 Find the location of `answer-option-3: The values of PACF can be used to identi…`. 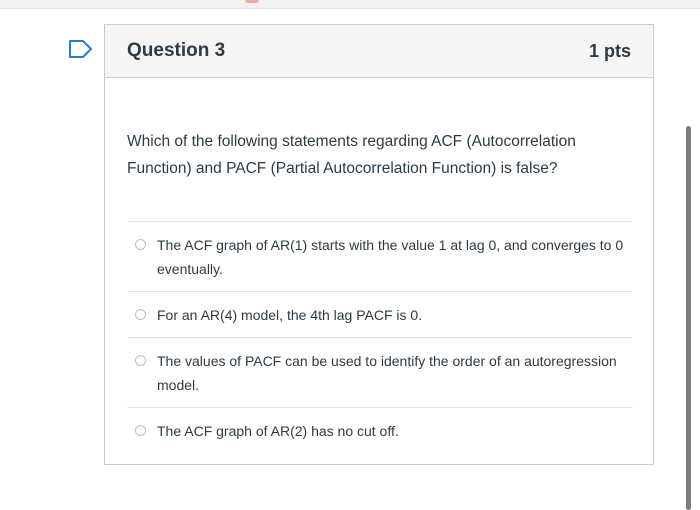

answer-option-3: The values of PACF can be used to identi… is located at coordinates (380, 372).